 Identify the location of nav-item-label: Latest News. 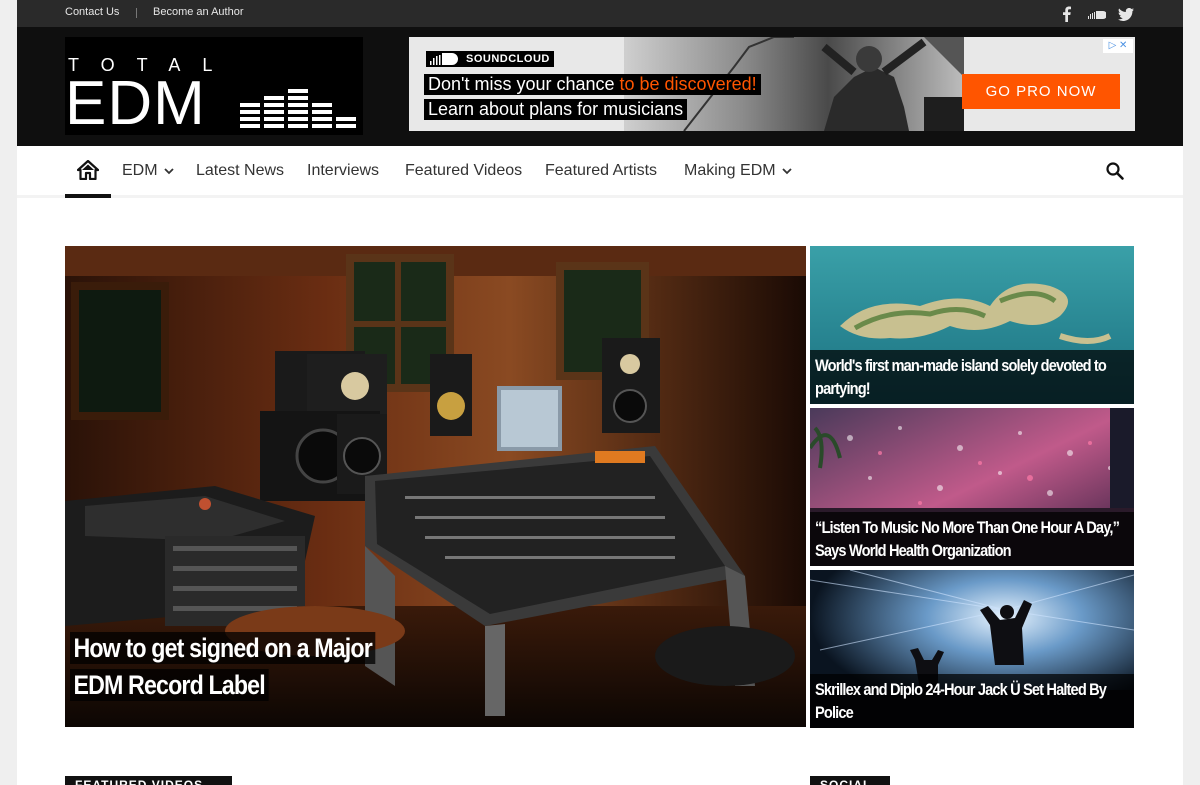
(240, 170).